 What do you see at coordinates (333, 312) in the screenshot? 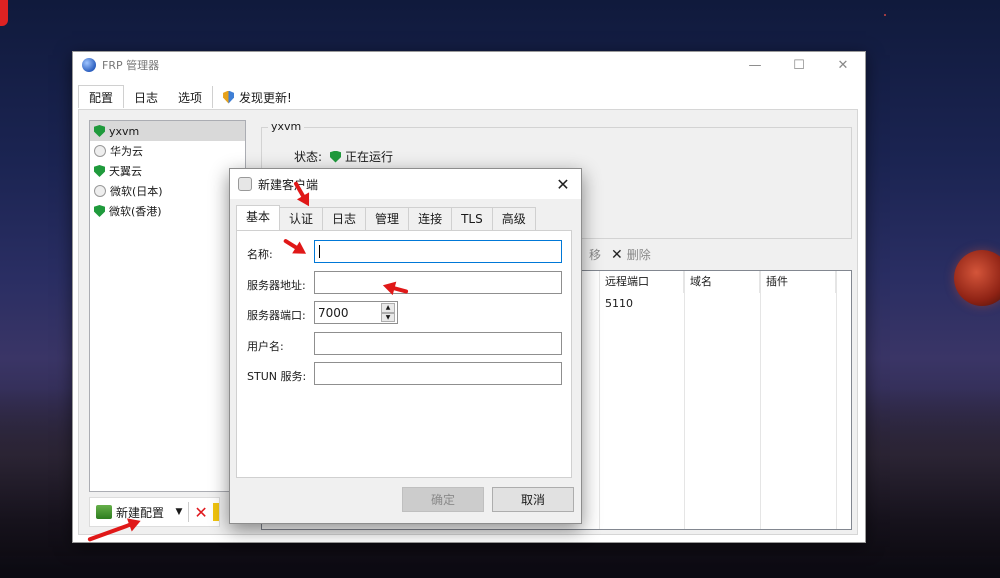
I see `server-port-value: 7000` at bounding box center [333, 312].